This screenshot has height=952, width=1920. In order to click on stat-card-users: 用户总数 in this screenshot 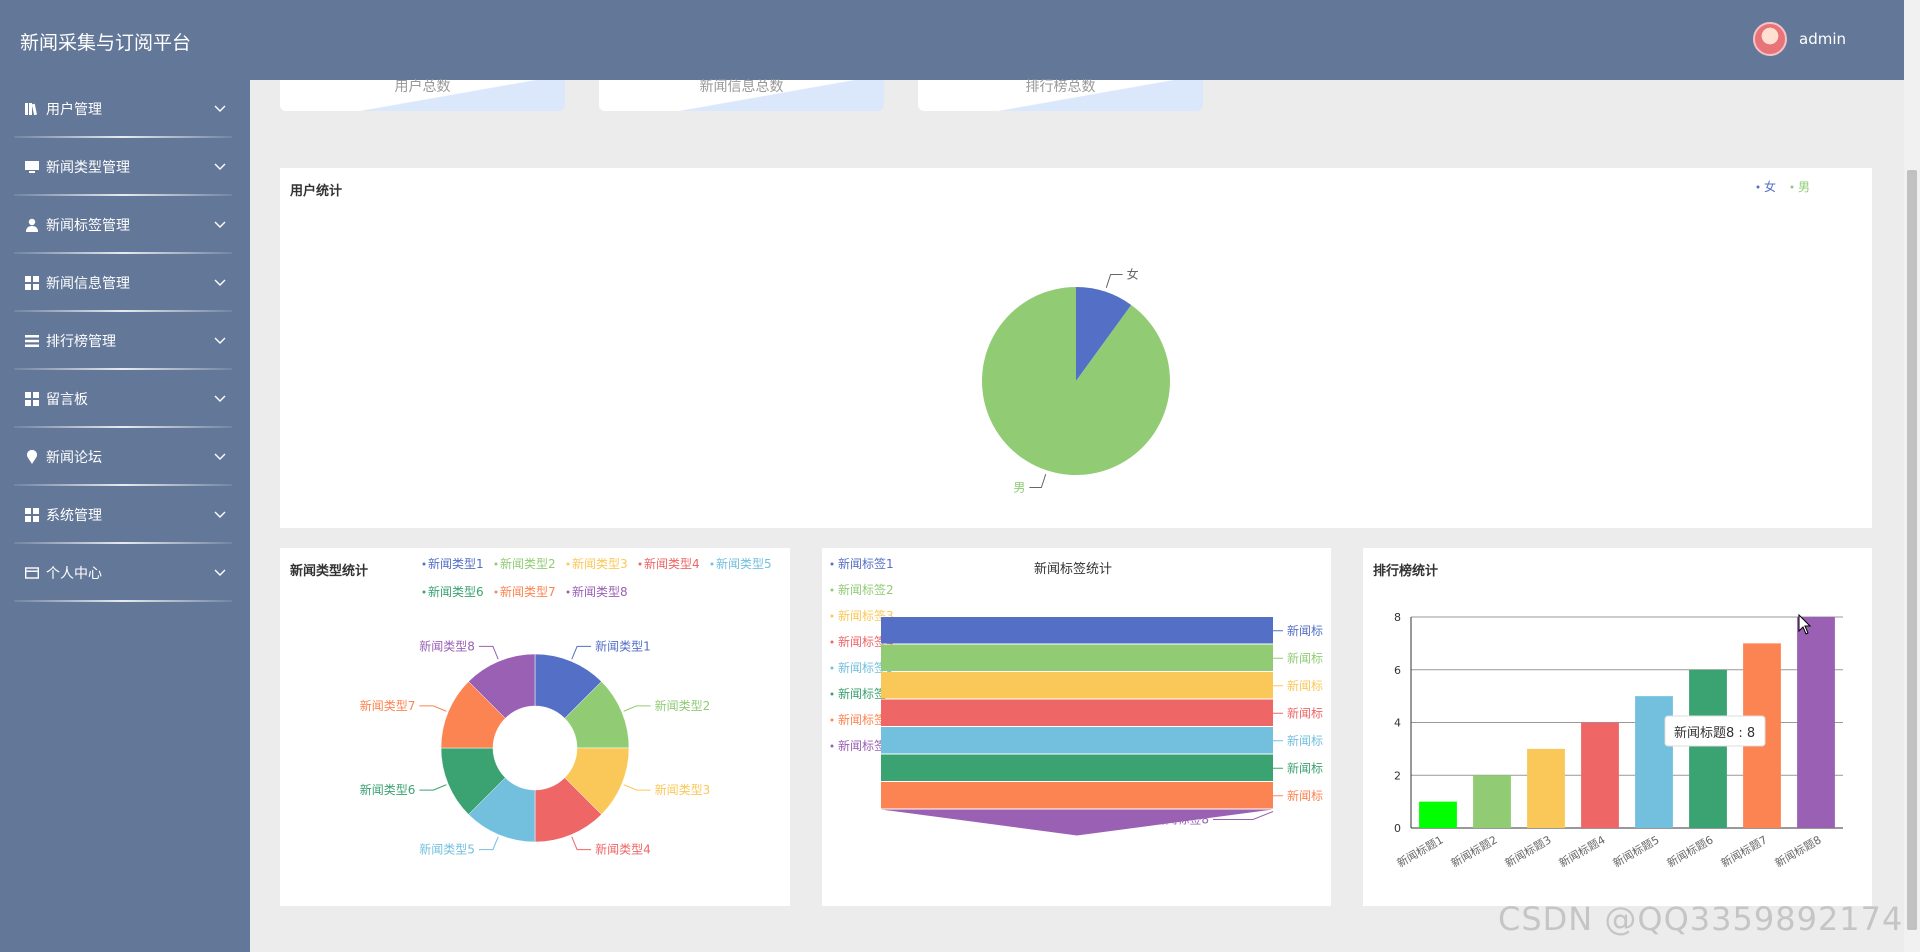, I will do `click(422, 95)`.